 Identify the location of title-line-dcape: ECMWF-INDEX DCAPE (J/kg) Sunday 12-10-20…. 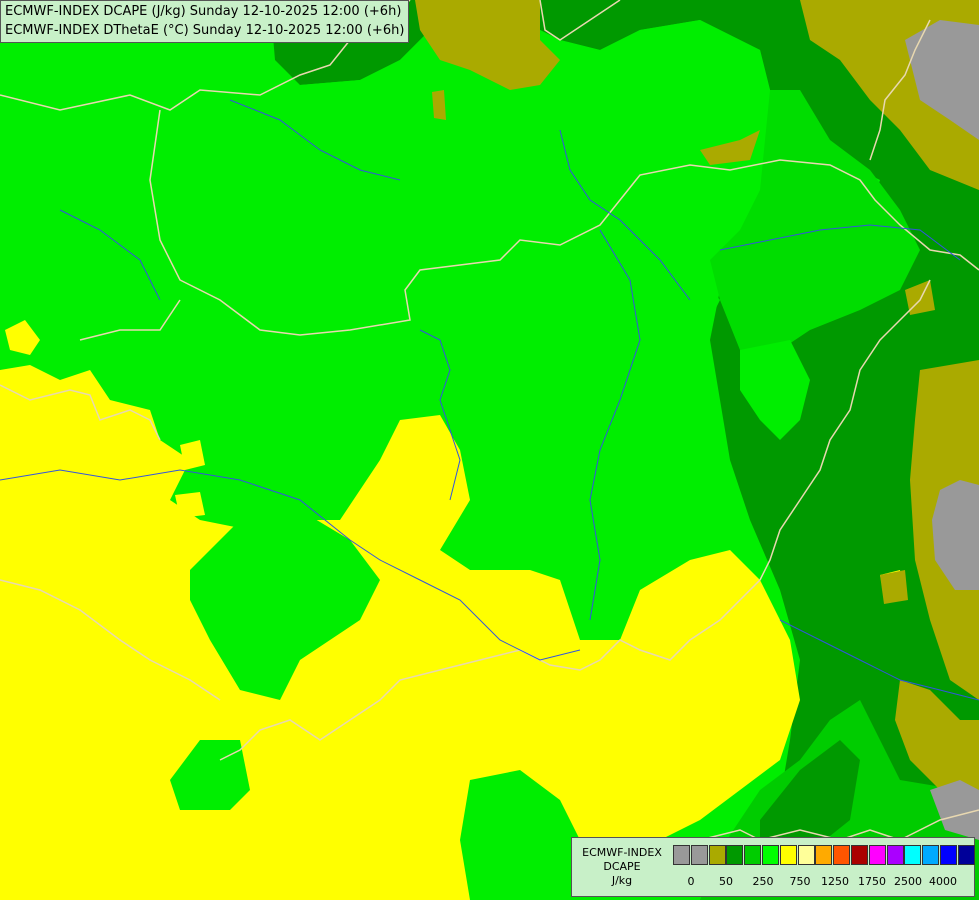
(203, 11).